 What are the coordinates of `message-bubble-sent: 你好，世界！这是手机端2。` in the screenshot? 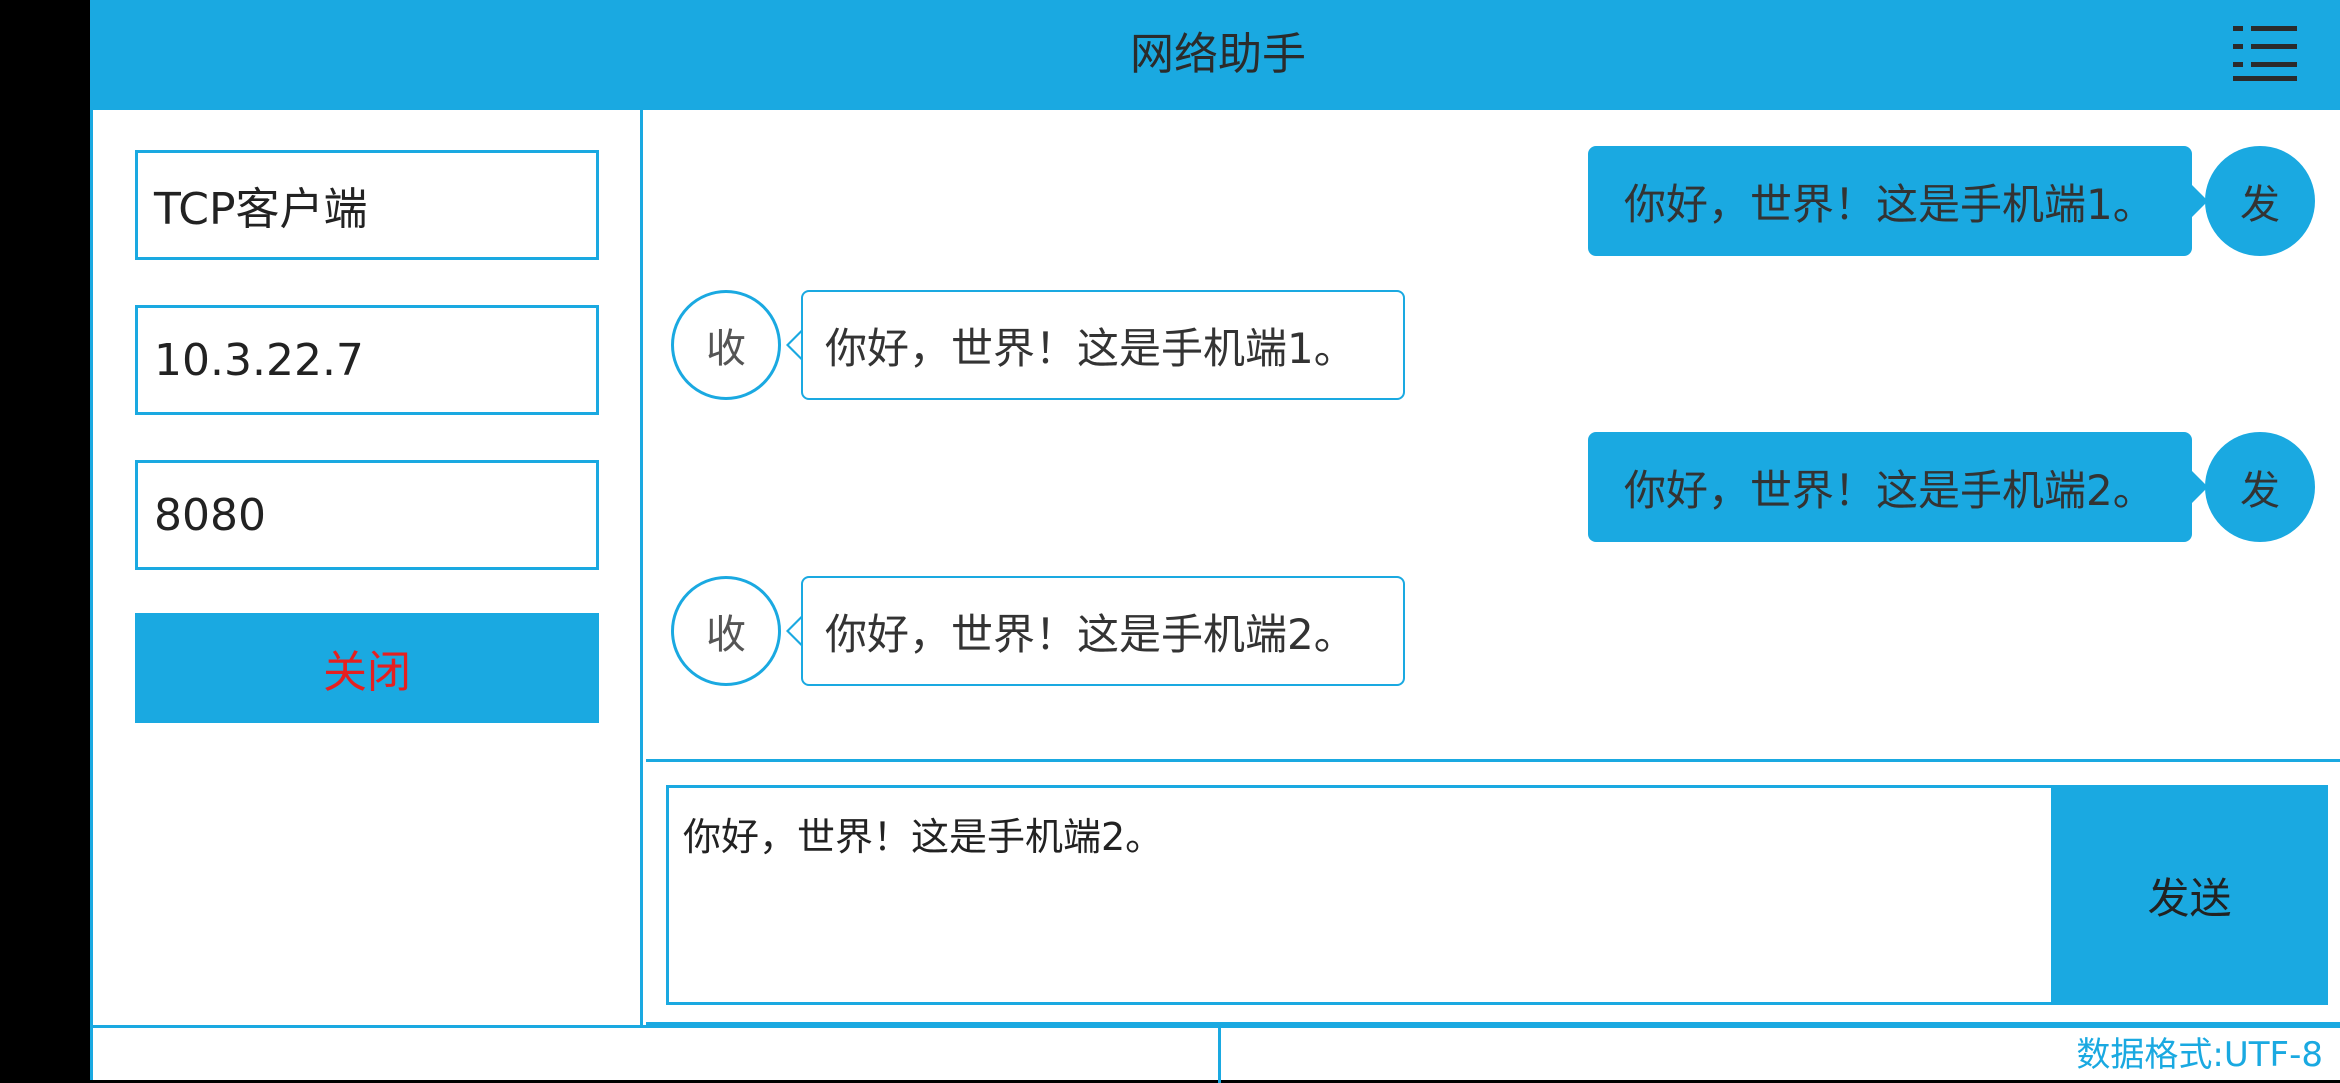 It's located at (1890, 487).